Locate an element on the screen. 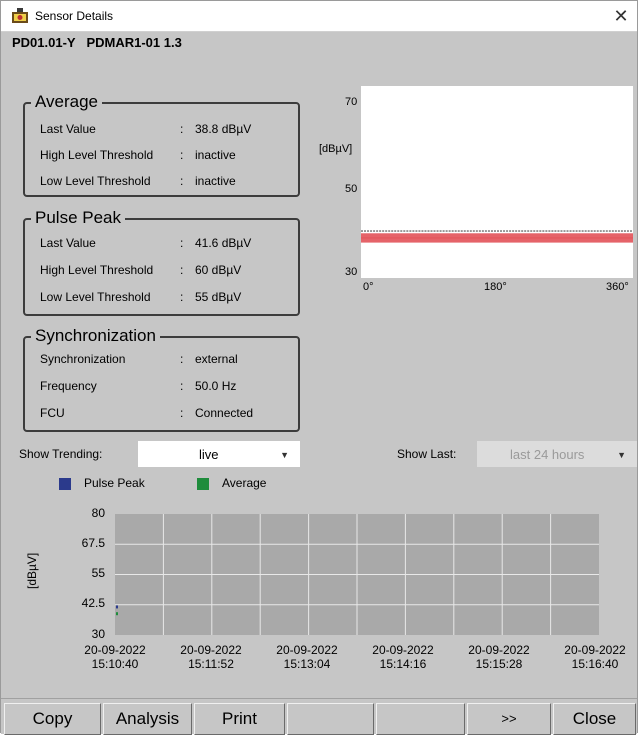  average-last-value-label: Last Value is located at coordinates (68, 129).